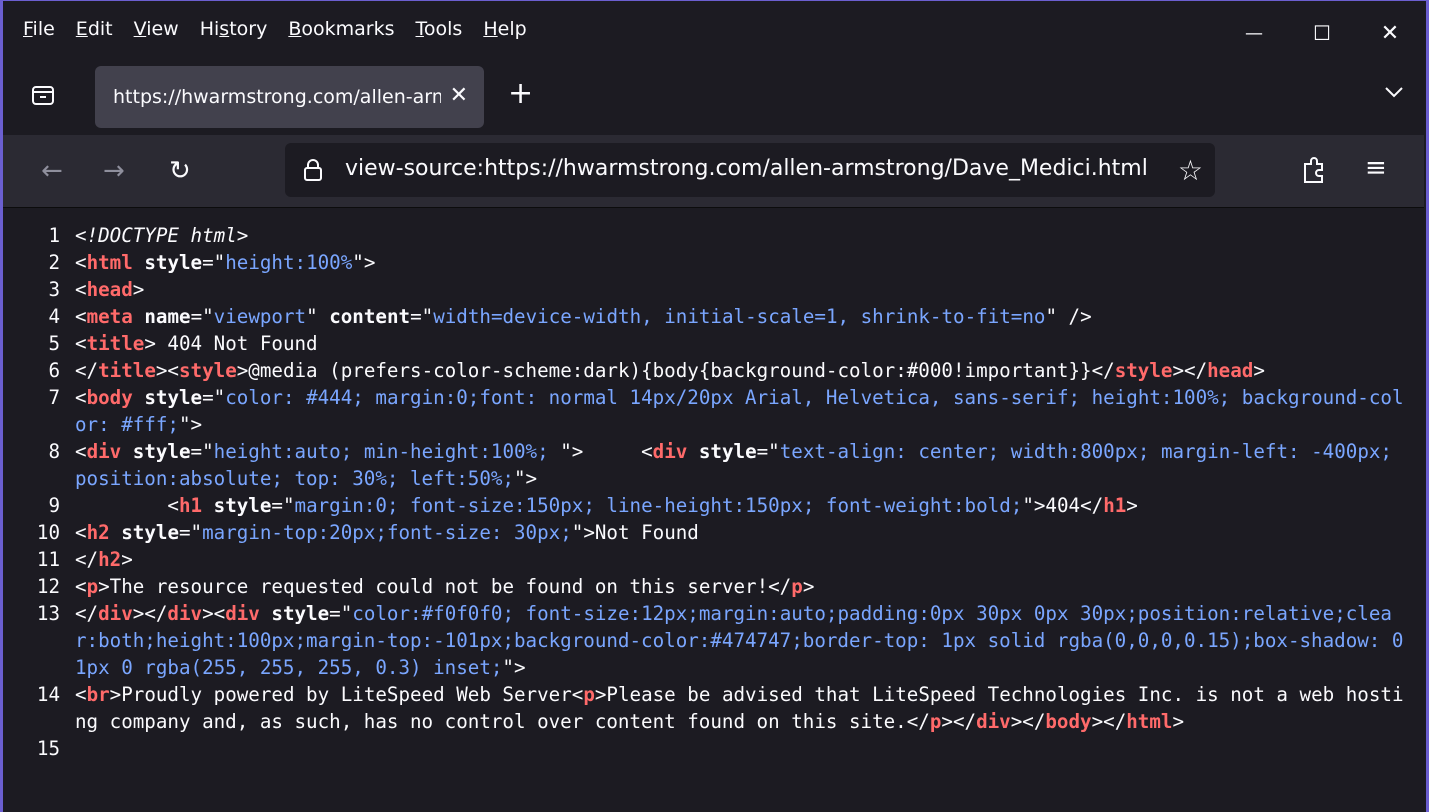 This screenshot has width=1429, height=812. What do you see at coordinates (54, 289) in the screenshot?
I see `line-number: 3` at bounding box center [54, 289].